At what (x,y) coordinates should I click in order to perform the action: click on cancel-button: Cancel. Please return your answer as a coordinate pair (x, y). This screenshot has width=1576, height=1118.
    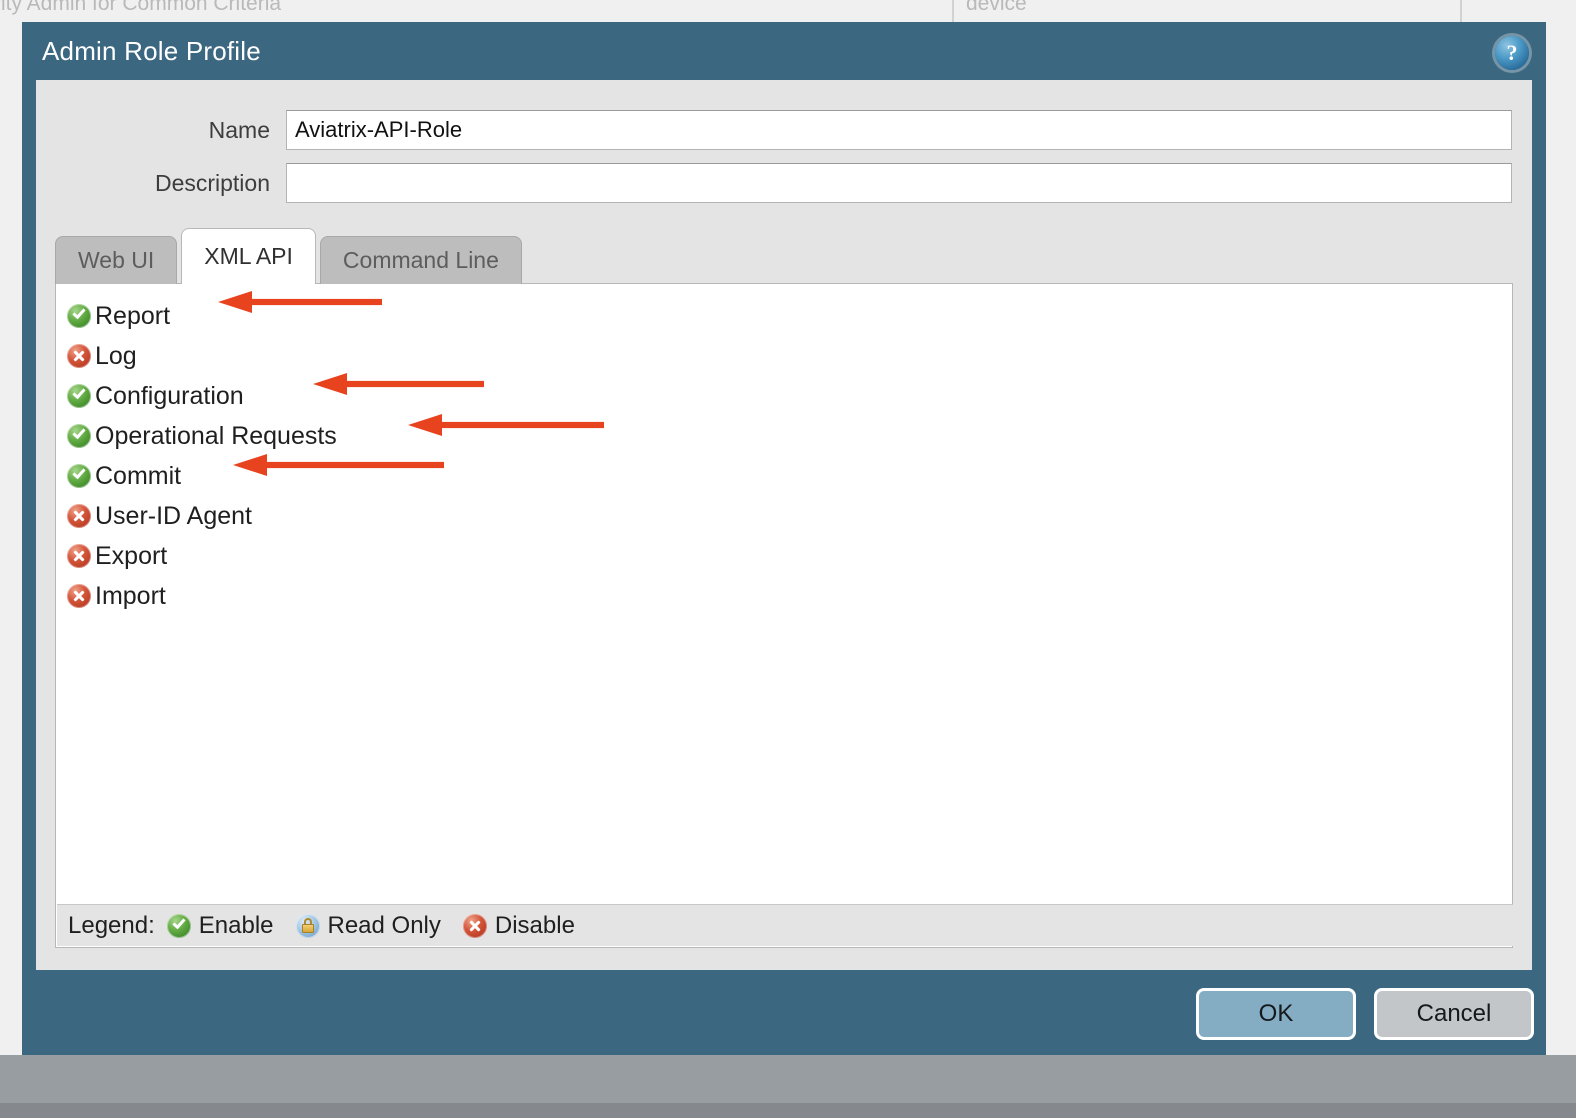
    Looking at the image, I should click on (1454, 1014).